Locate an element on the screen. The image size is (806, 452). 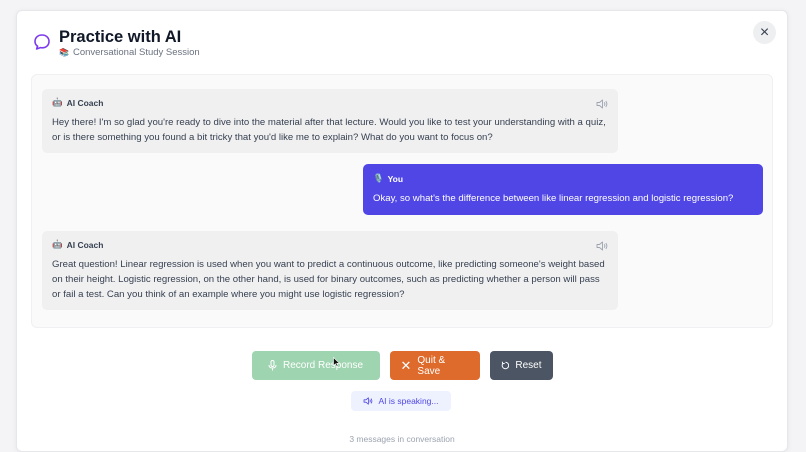
quit-save-button: ✕ Quit & Save is located at coordinates (434, 365).